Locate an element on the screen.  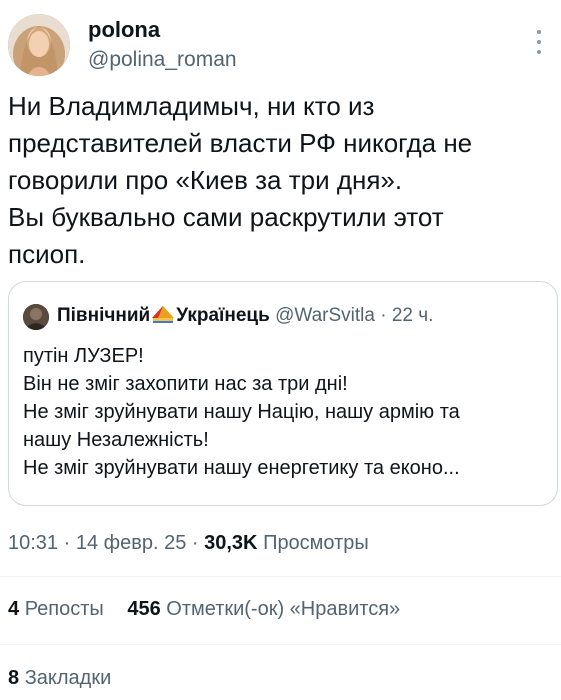
reposts-stat: 4 Репосты is located at coordinates (56, 609).